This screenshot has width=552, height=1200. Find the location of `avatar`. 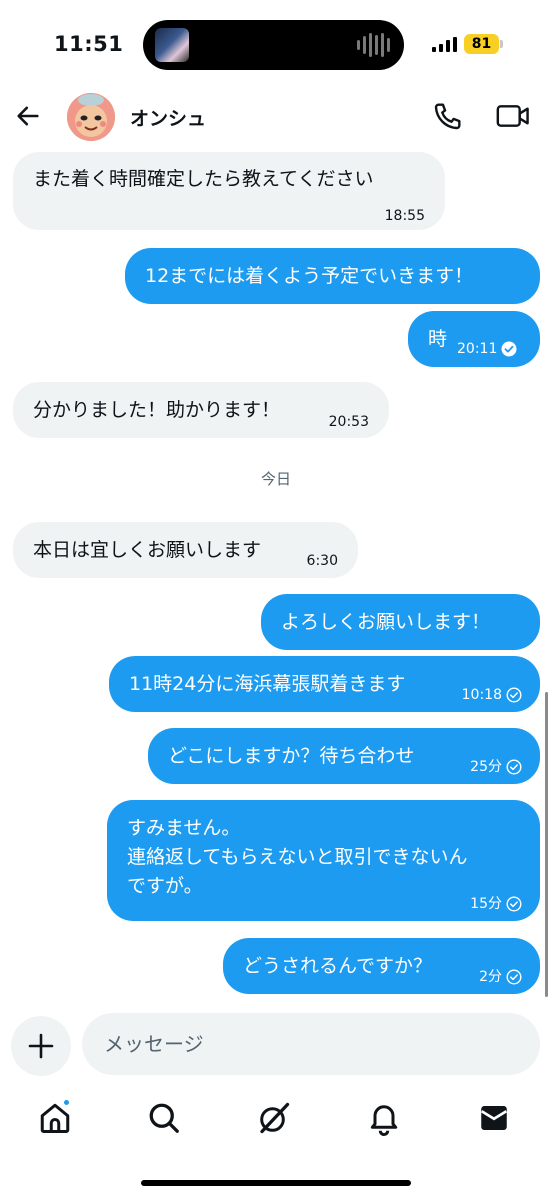

avatar is located at coordinates (91, 117).